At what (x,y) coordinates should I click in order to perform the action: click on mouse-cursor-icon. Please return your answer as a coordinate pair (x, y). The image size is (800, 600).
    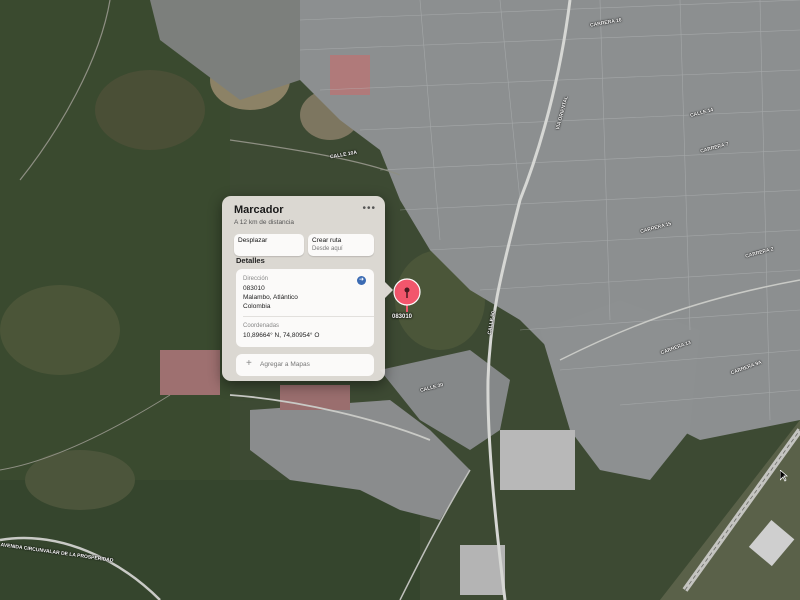
    Looking at the image, I should click on (784, 476).